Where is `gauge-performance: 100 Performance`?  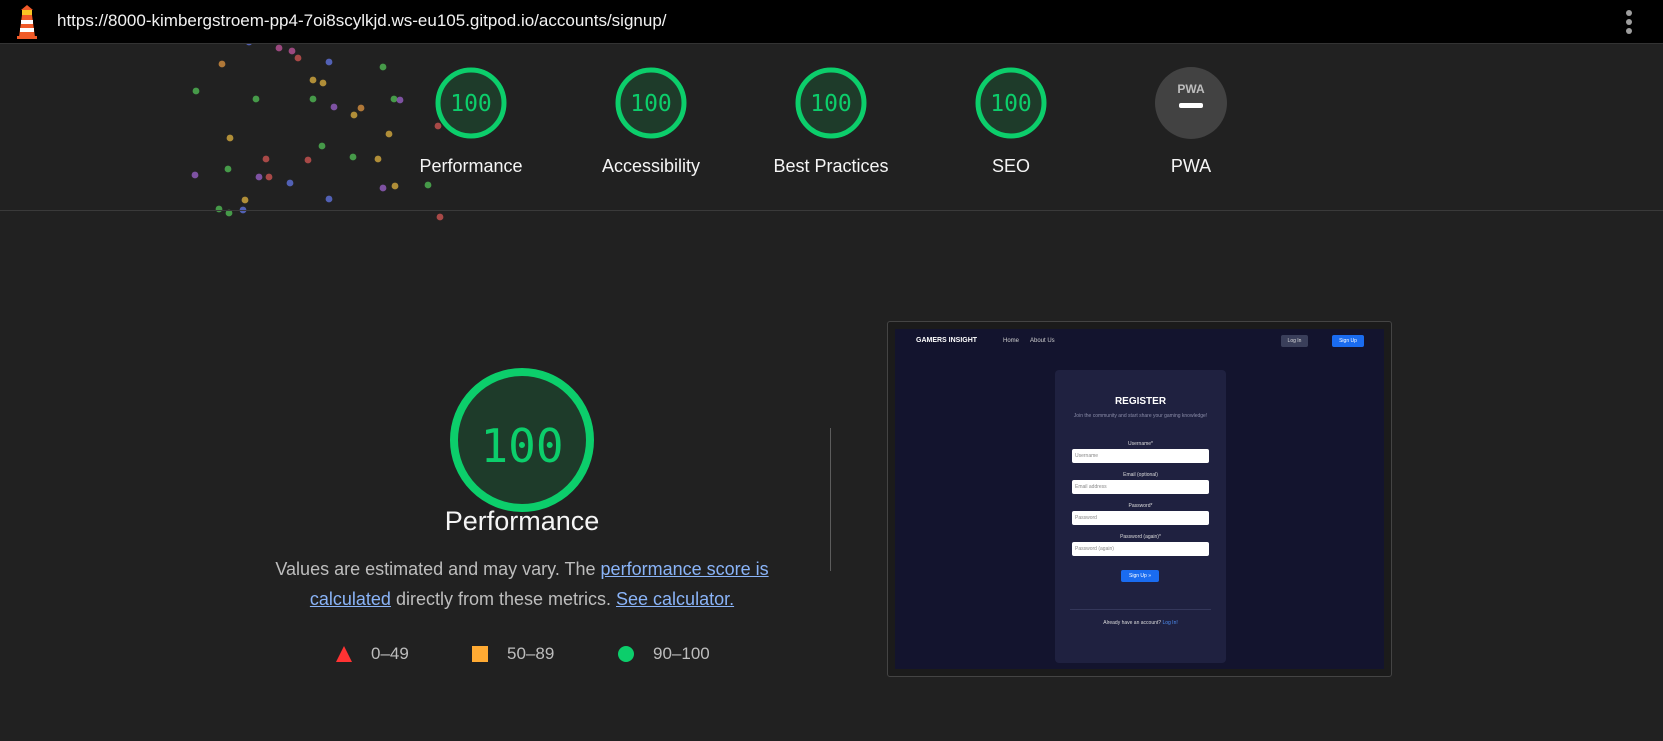
gauge-performance: 100 Performance is located at coordinates (471, 121).